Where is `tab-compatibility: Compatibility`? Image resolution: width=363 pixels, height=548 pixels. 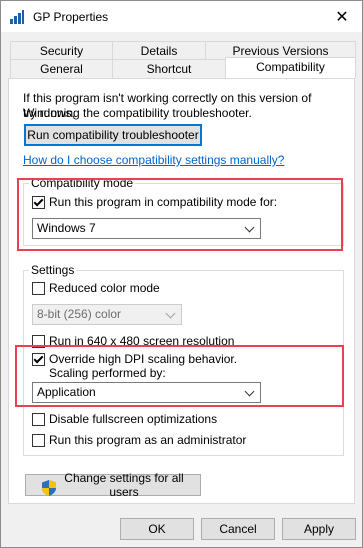 tab-compatibility: Compatibility is located at coordinates (290, 67).